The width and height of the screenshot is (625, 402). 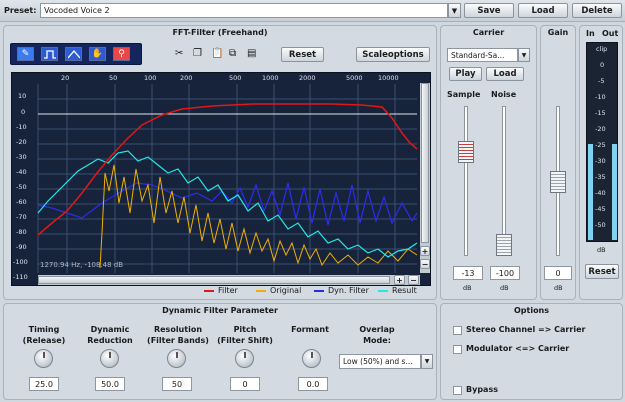 I want to click on pitch-knob, so click(x=244, y=358).